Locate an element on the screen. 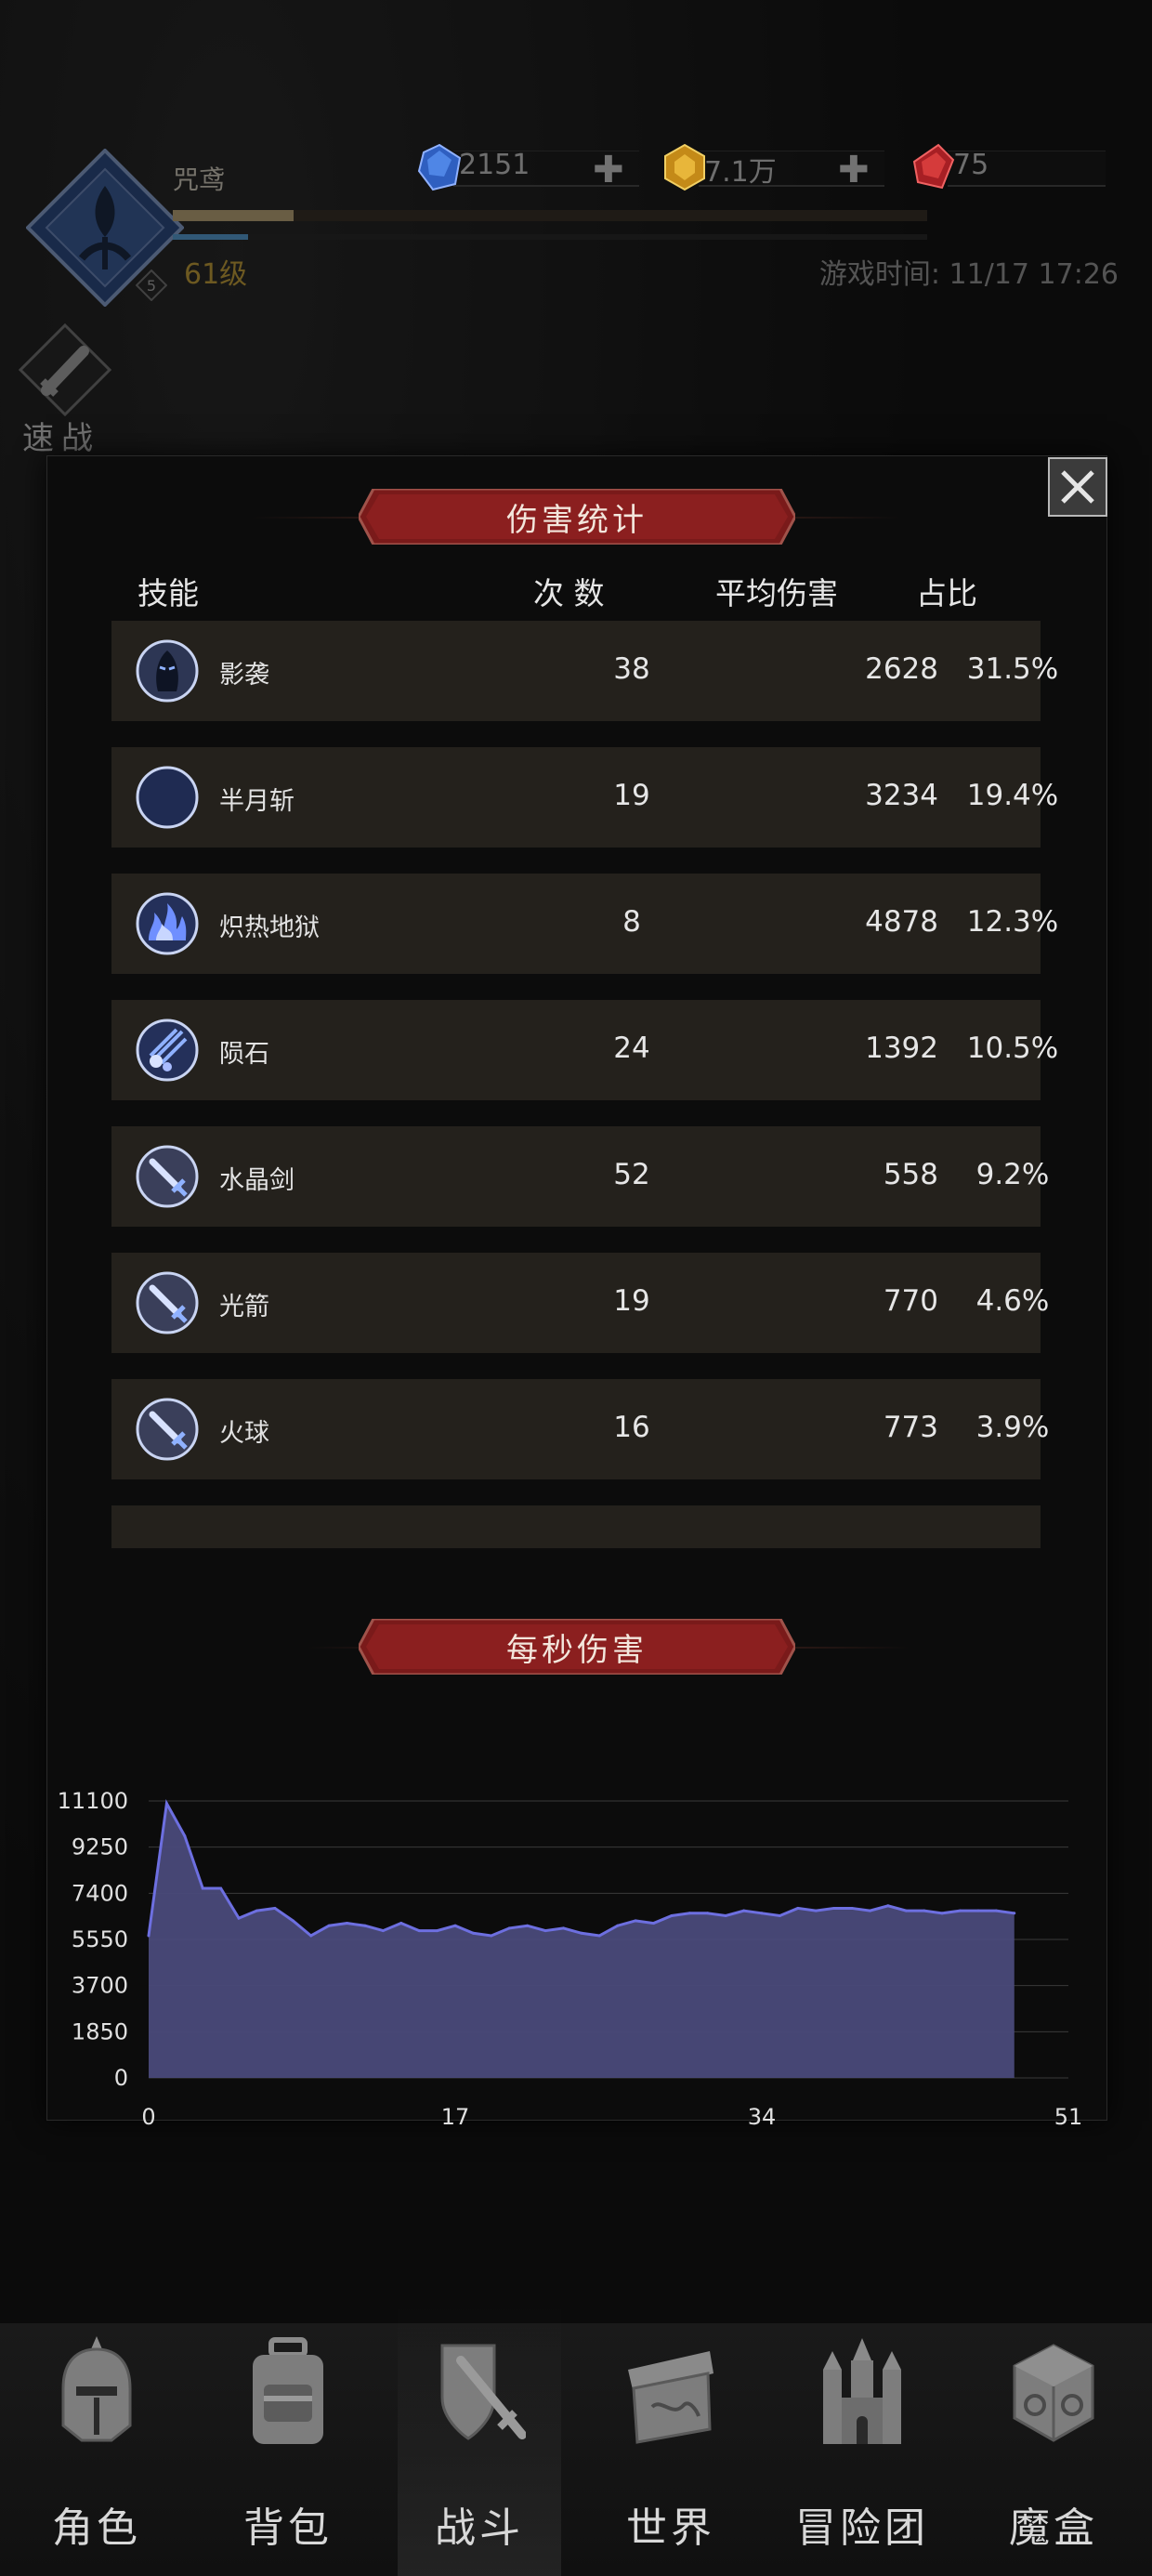 Image resolution: width=1152 pixels, height=2576 pixels. skill-count: 24 is located at coordinates (631, 1048).